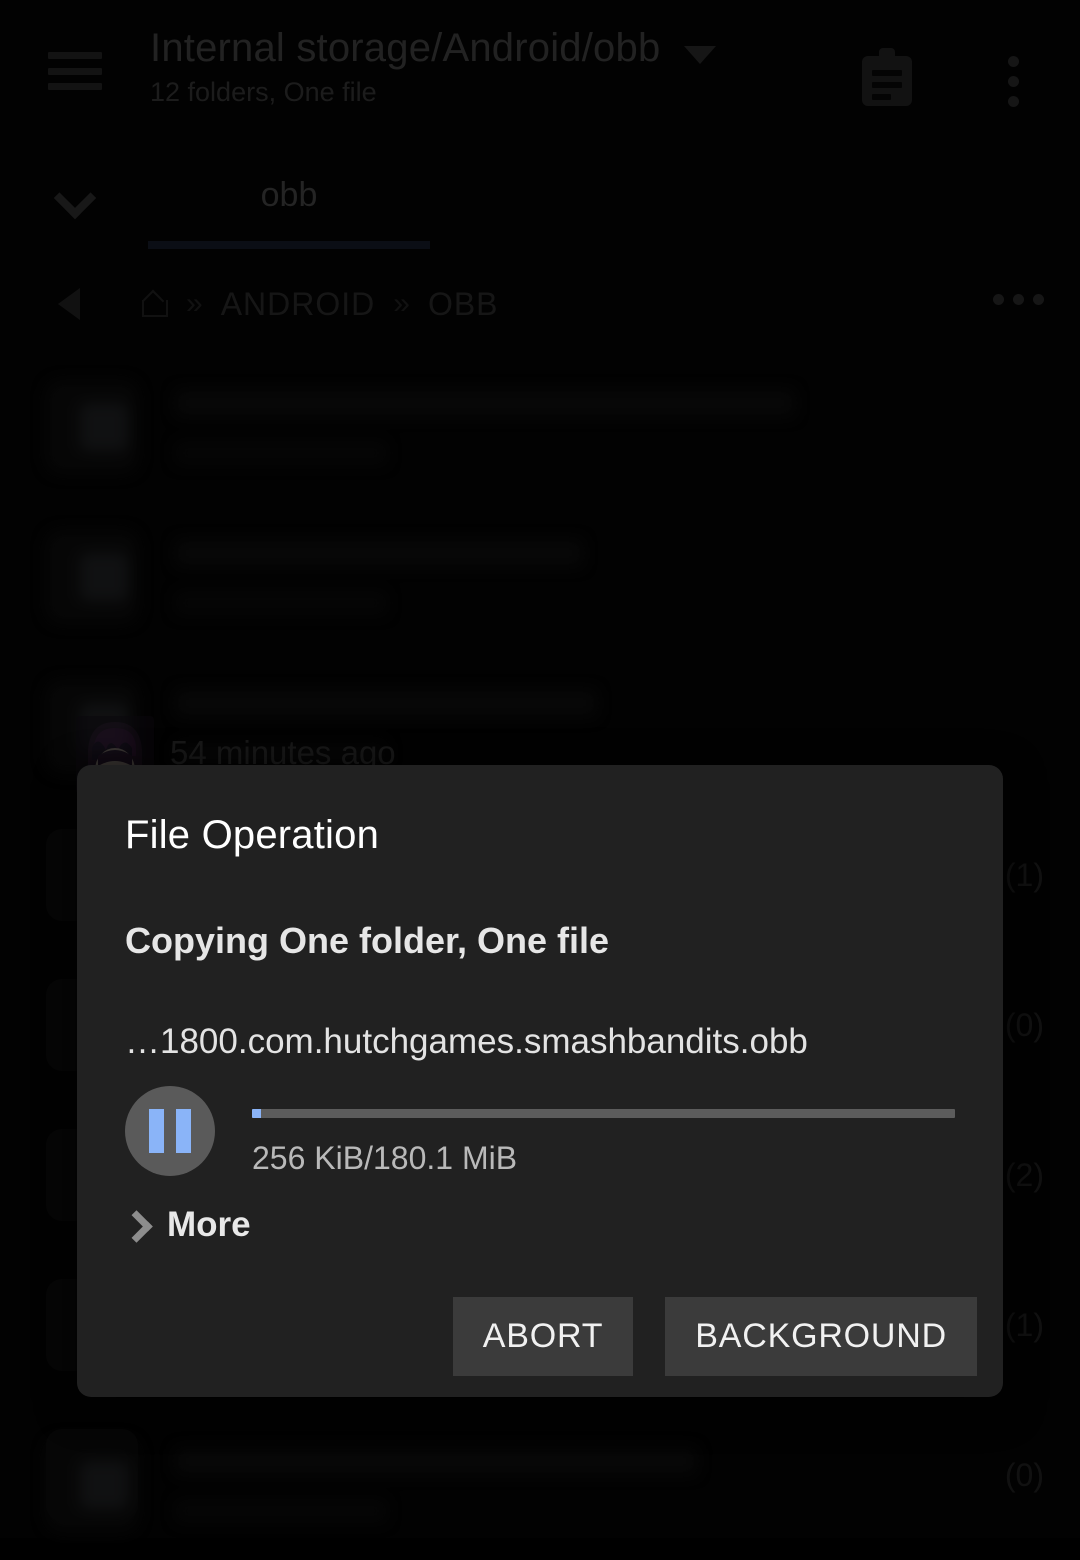 This screenshot has height=1560, width=1080. Describe the element at coordinates (466, 1041) in the screenshot. I see `dialog-current-file: …1800.com.hutchgames.smashbandits.obb` at that location.